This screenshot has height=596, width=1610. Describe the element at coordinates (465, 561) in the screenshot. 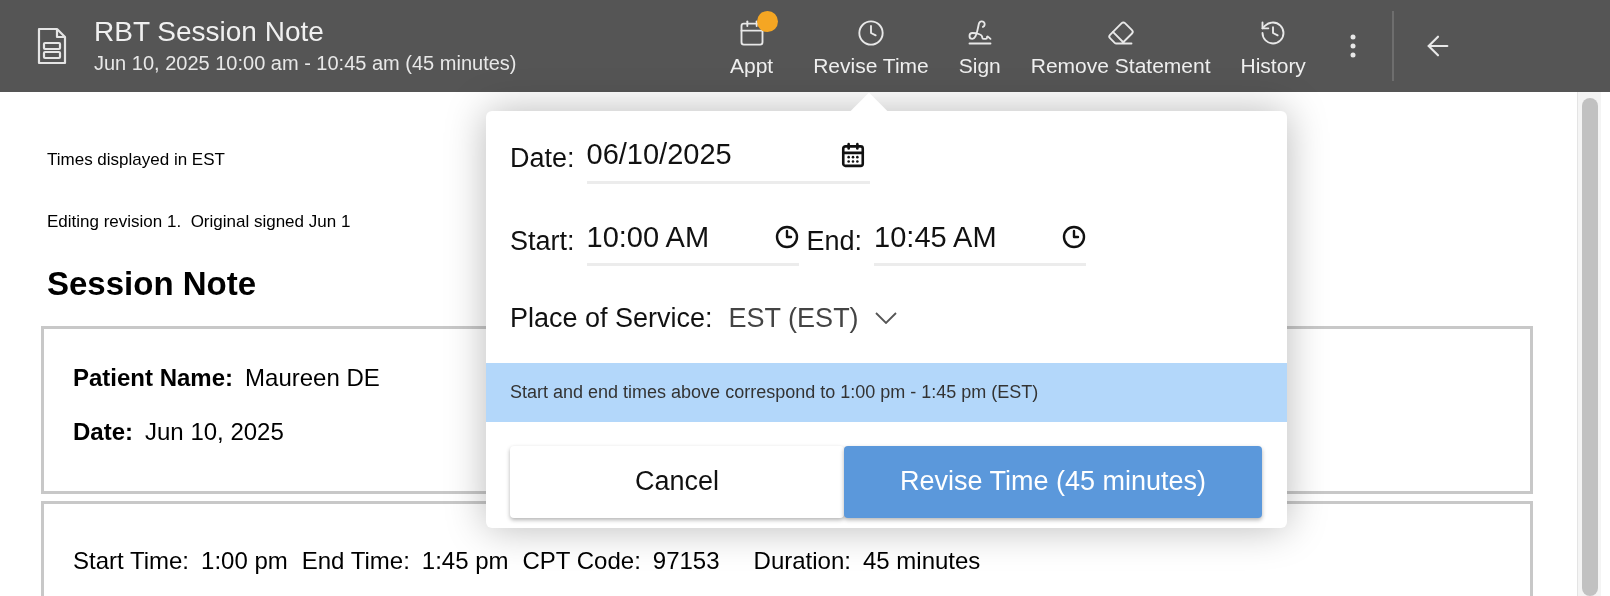

I see `field-value: 1:45 pm` at that location.